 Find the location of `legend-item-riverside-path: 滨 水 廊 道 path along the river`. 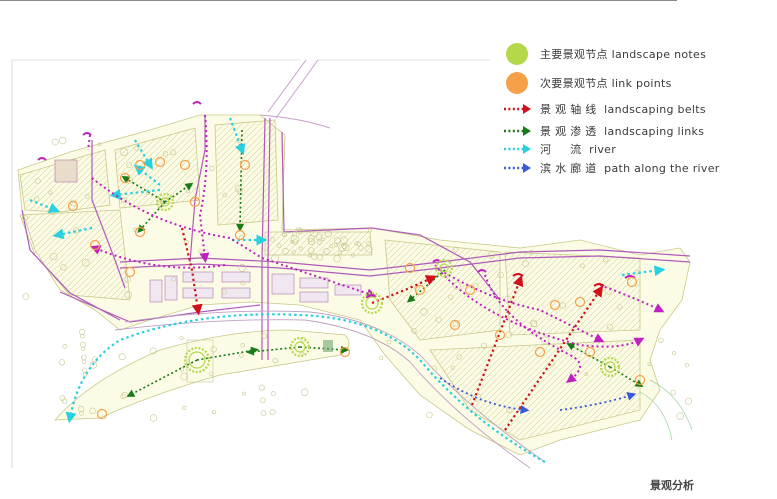

legend-item-riverside-path: 滨 水 廊 道 path along the river is located at coordinates (611, 168).